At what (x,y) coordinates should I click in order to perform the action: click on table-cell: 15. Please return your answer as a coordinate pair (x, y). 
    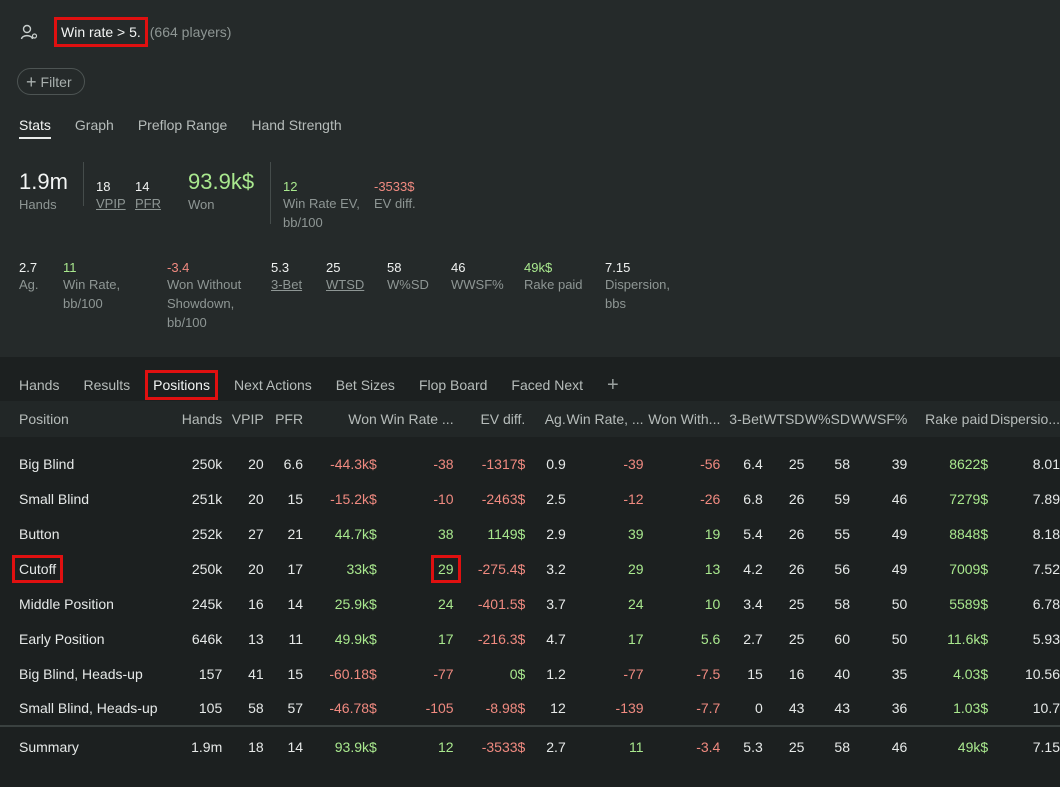
    Looking at the image, I should click on (295, 673).